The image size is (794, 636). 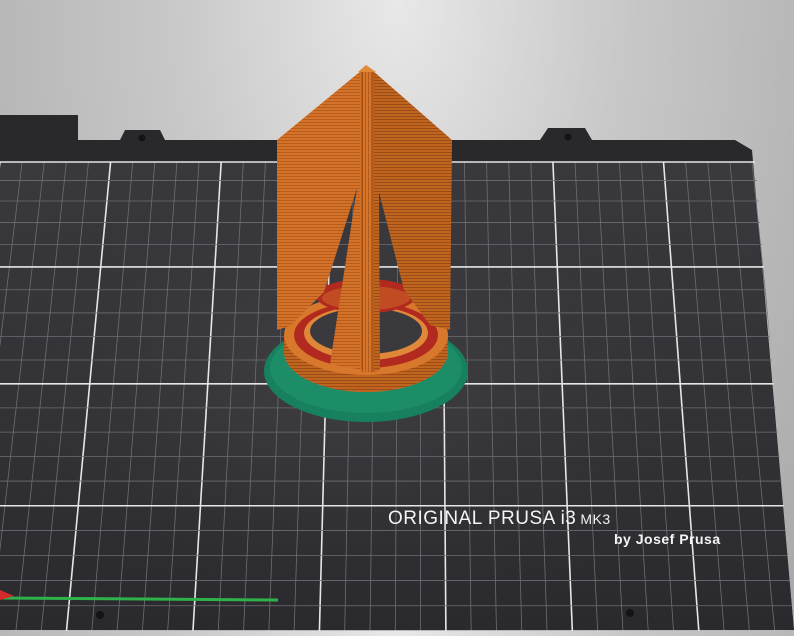 I want to click on x-axis-line, so click(x=139, y=599).